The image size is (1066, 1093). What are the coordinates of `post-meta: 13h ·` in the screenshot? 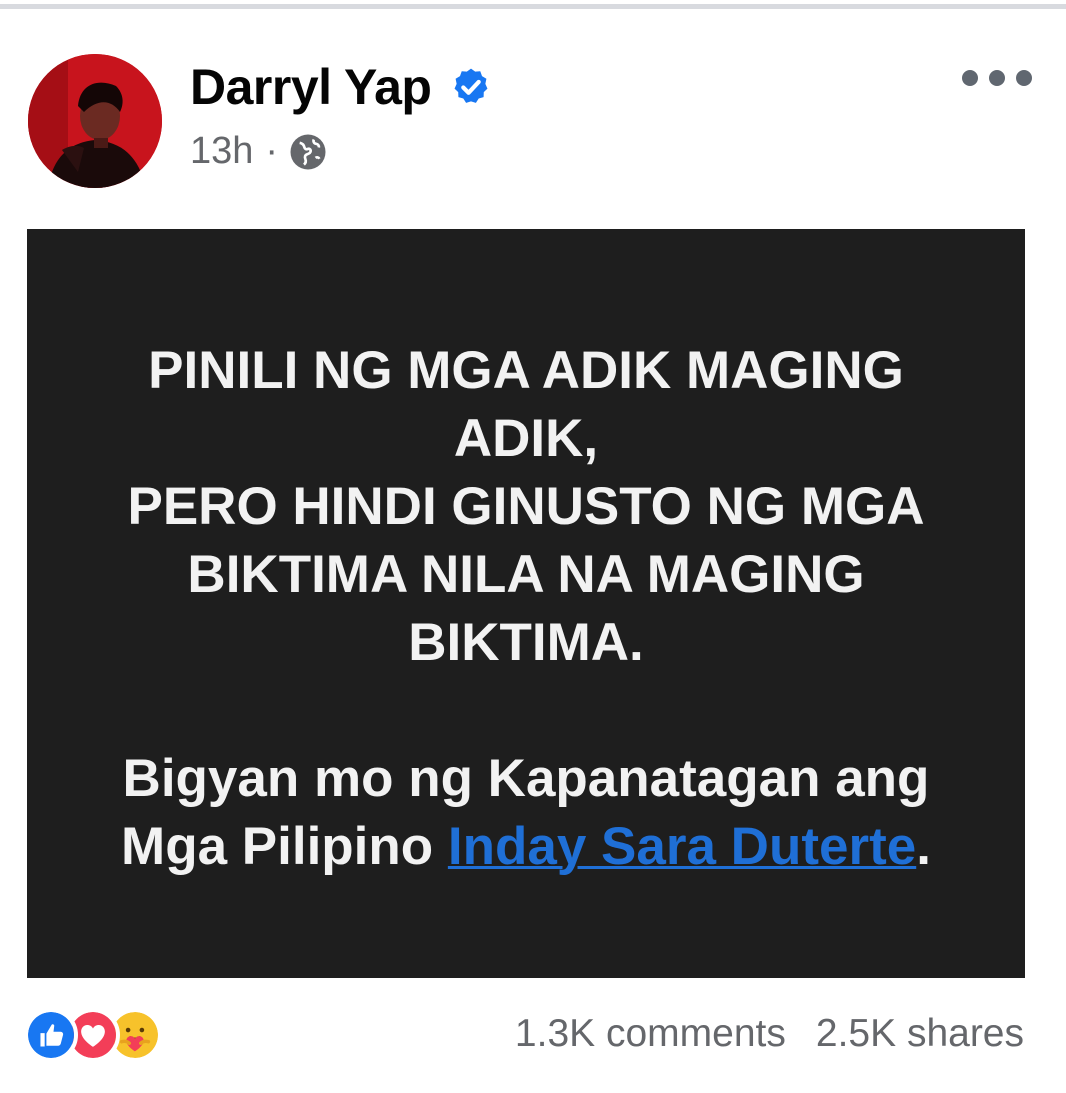 It's located at (259, 151).